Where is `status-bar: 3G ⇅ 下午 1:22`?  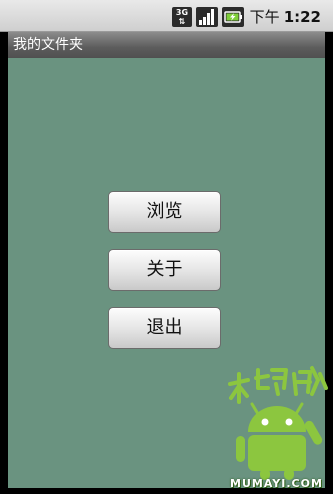
status-bar: 3G ⇅ 下午 1:22 is located at coordinates (166, 16).